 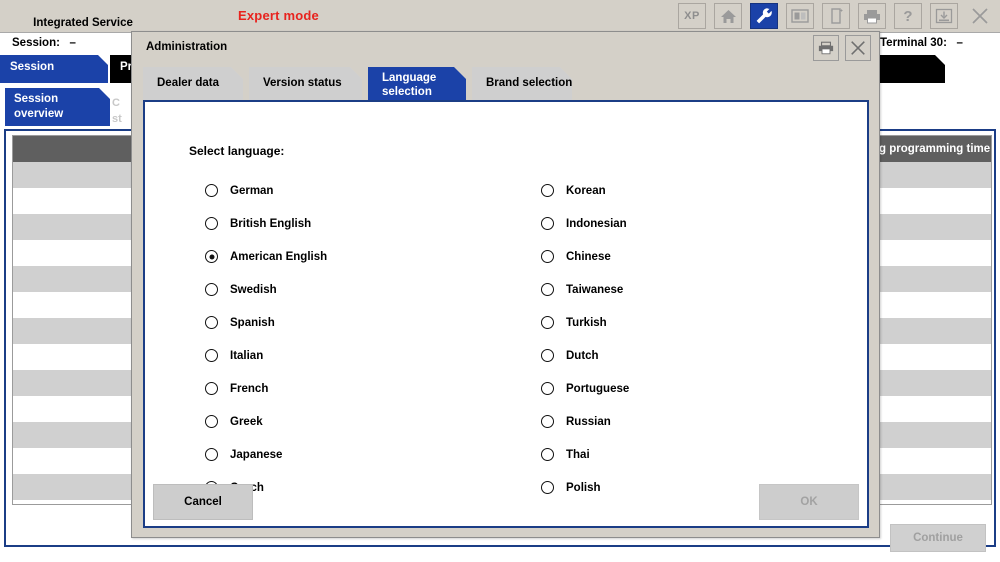 I want to click on id-card-icon, so click(x=800, y=16).